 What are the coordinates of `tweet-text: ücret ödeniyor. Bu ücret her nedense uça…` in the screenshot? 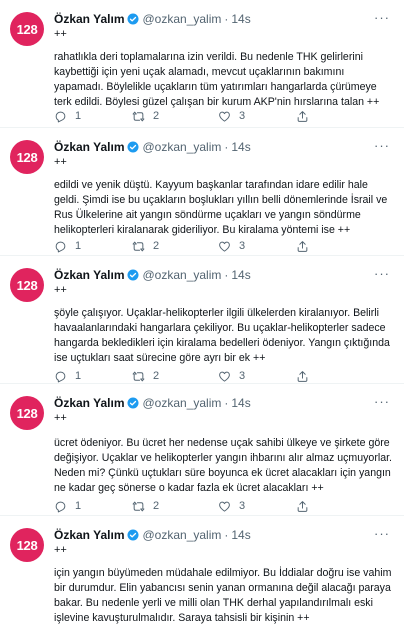 It's located at (223, 465).